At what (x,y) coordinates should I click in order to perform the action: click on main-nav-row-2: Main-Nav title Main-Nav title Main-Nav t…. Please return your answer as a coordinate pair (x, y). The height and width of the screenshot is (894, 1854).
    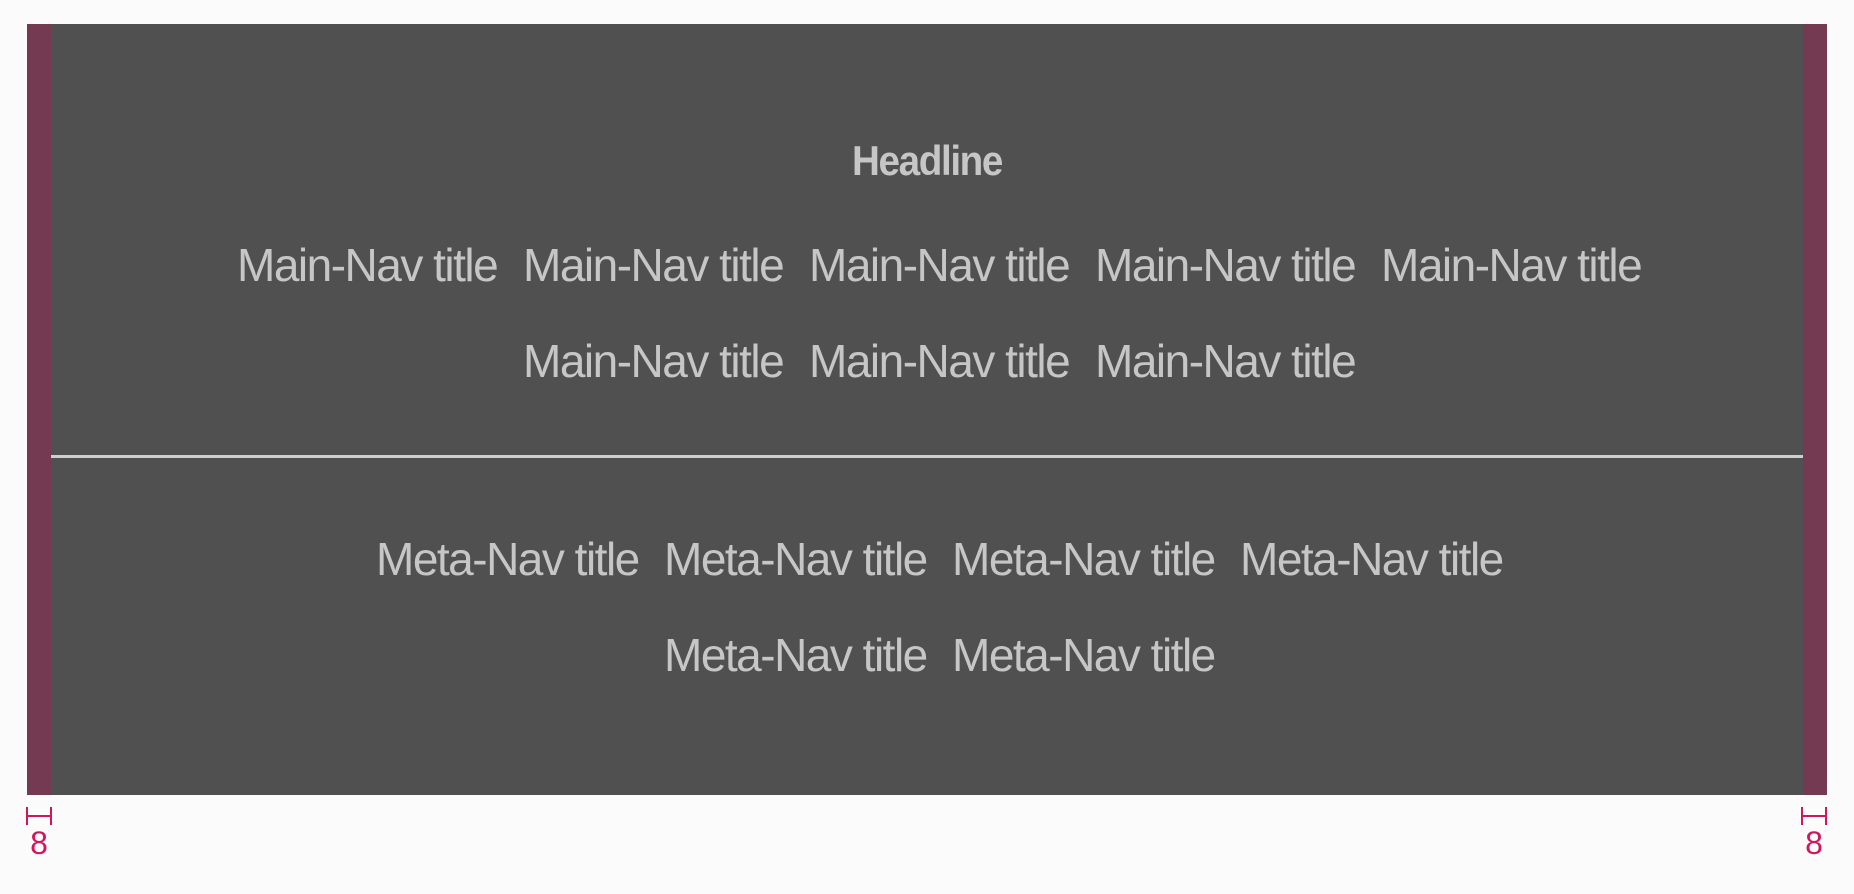
    Looking at the image, I should click on (927, 361).